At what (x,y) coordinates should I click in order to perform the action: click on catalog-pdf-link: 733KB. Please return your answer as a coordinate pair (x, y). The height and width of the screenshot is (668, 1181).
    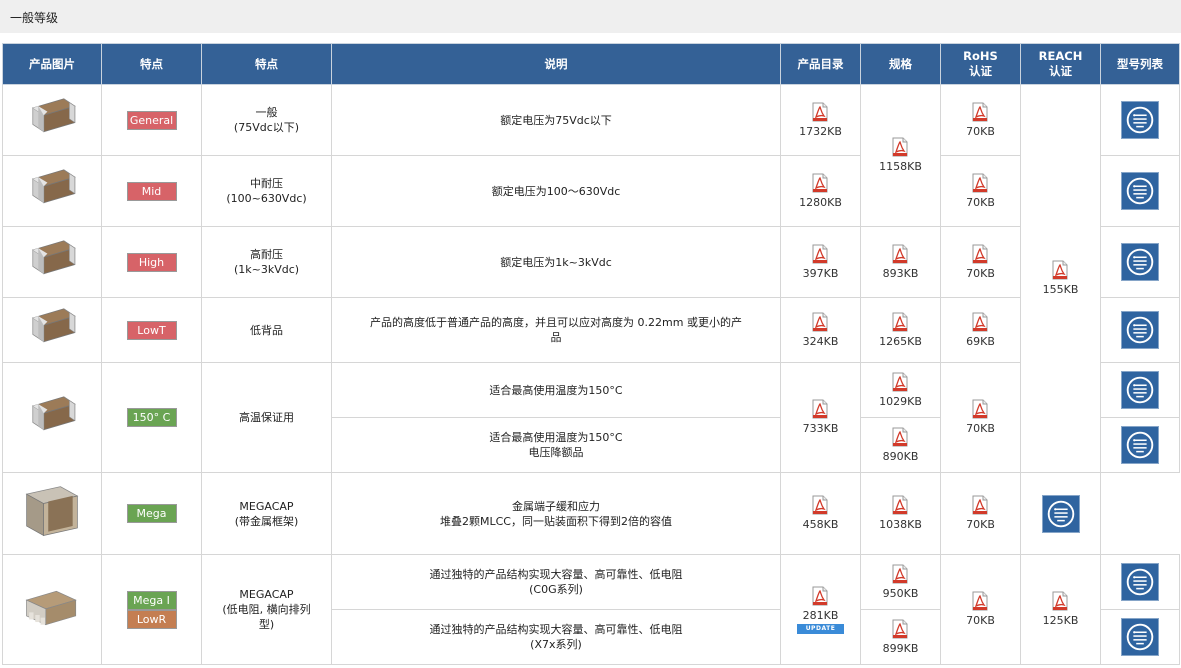
    Looking at the image, I should click on (820, 417).